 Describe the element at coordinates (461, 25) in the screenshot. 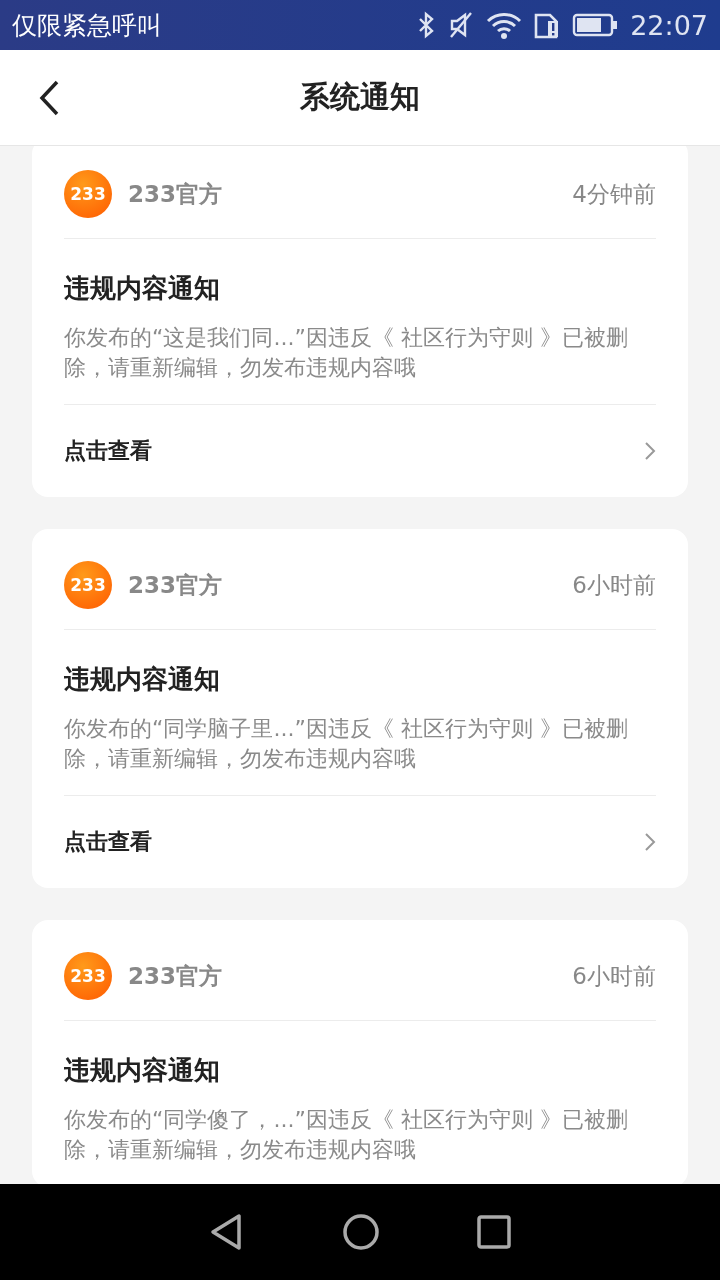

I see `mute-icon` at that location.